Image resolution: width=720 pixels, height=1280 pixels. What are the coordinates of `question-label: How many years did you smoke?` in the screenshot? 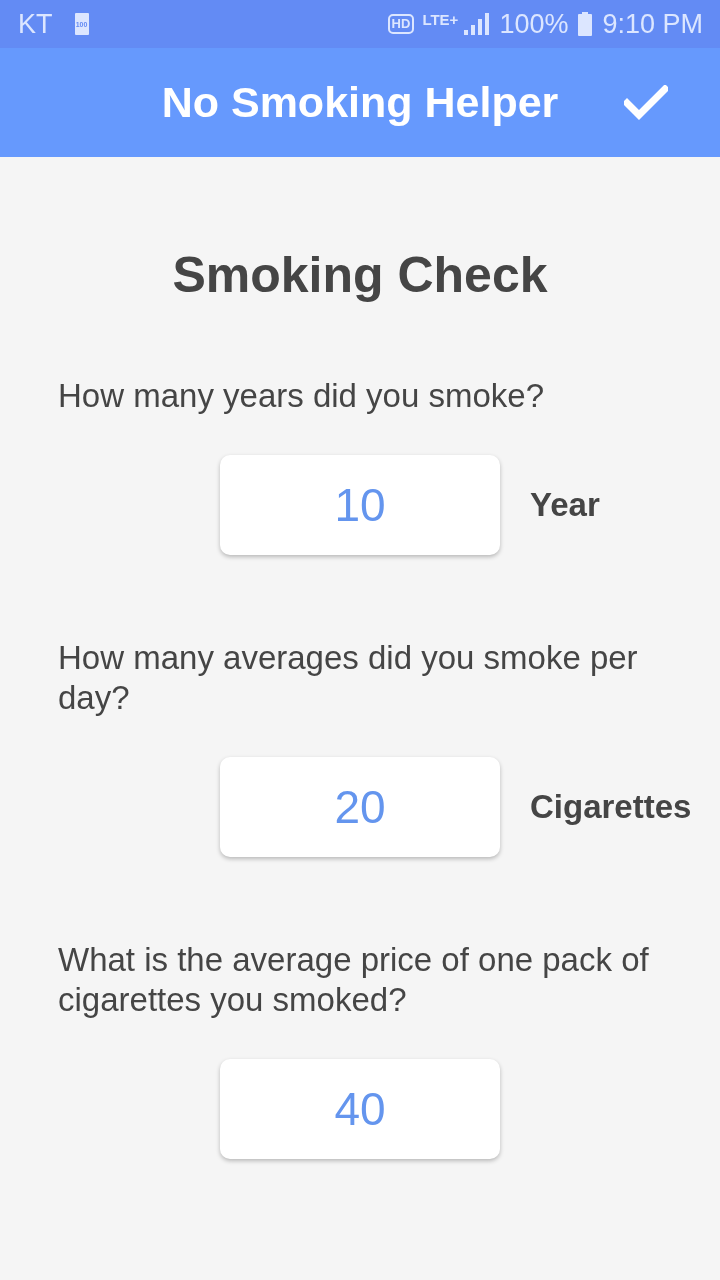 It's located at (302, 396).